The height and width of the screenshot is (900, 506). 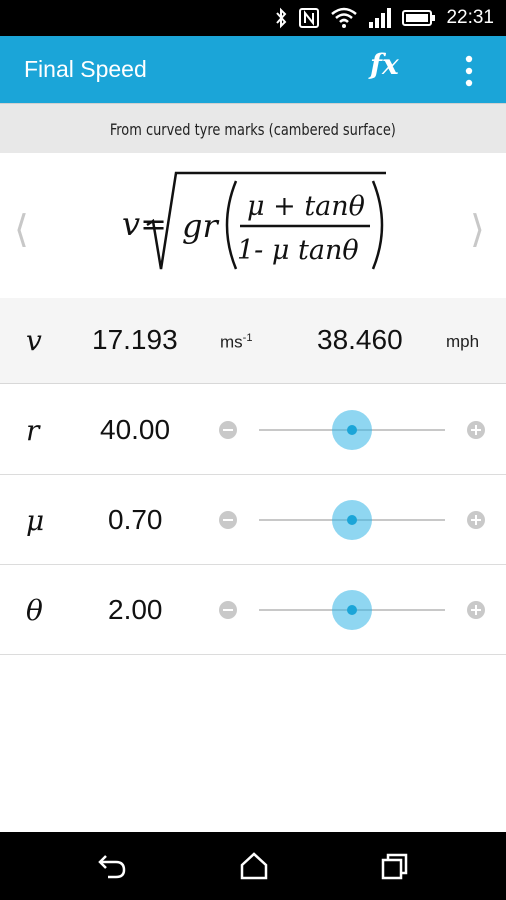 I want to click on variable-row-r: r 40.00, so click(x=253, y=430).